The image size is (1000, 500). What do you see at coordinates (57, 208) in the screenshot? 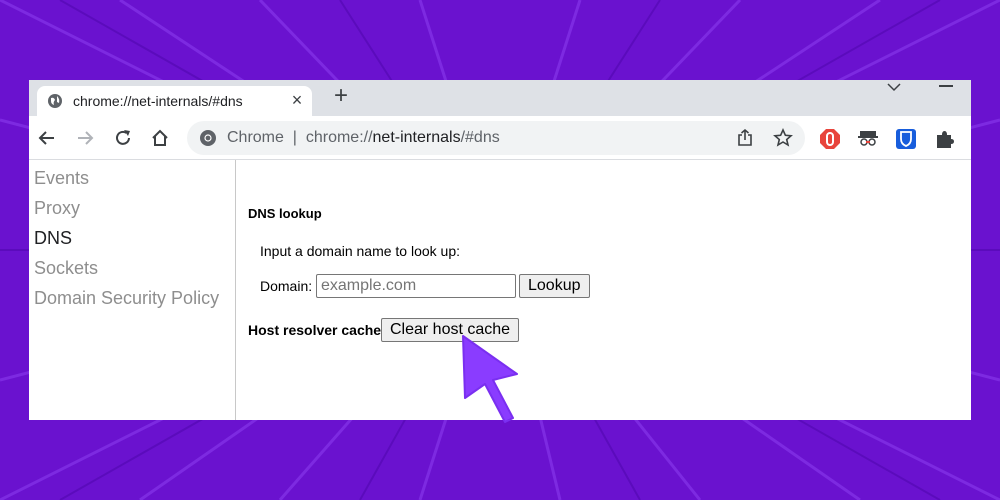
I see `sidebar-item-proxy: Proxy` at bounding box center [57, 208].